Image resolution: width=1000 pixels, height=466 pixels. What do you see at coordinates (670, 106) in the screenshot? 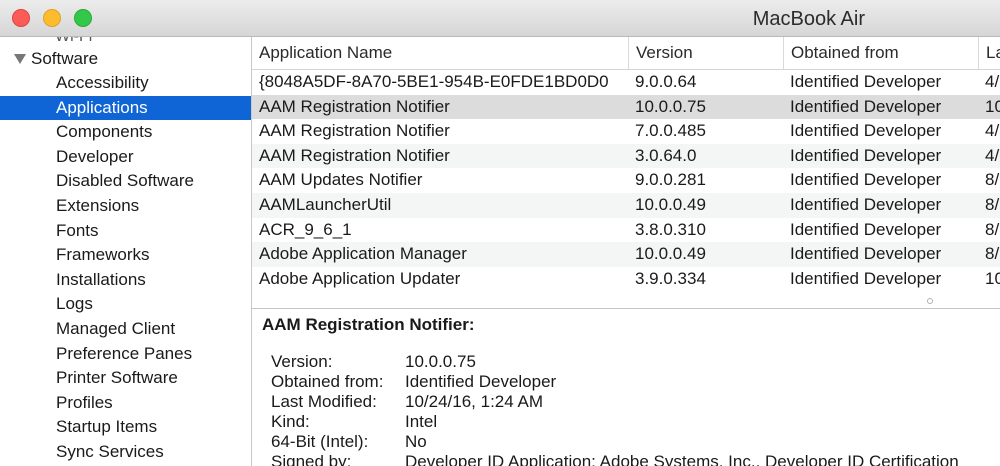
I see `cell-version: 10.0.0.75` at bounding box center [670, 106].